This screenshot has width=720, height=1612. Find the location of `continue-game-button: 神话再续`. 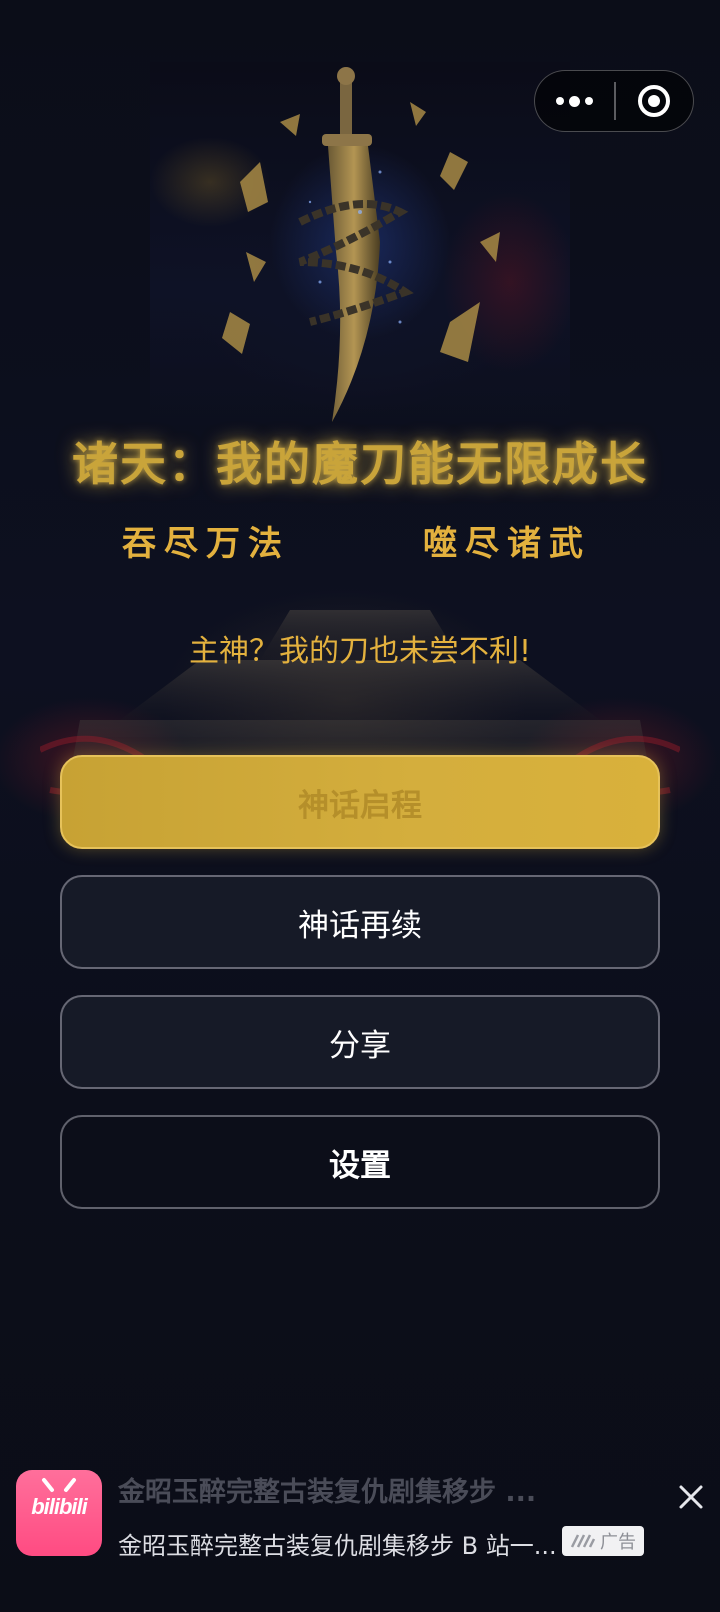

continue-game-button: 神话再续 is located at coordinates (360, 922).